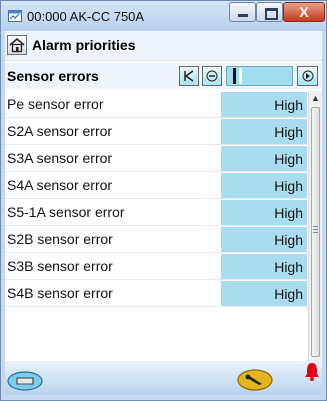 This screenshot has width=327, height=401. I want to click on next-button, so click(307, 76).